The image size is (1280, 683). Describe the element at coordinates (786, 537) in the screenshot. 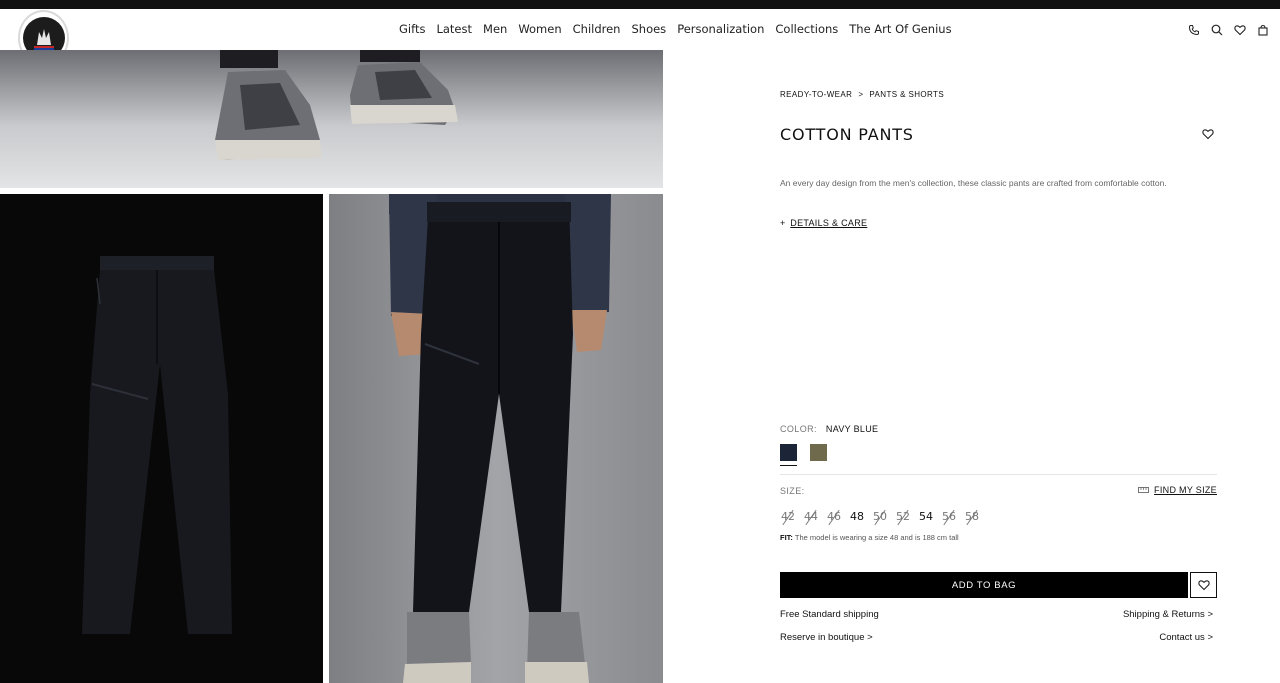

I see `fit-label: FIT:` at that location.